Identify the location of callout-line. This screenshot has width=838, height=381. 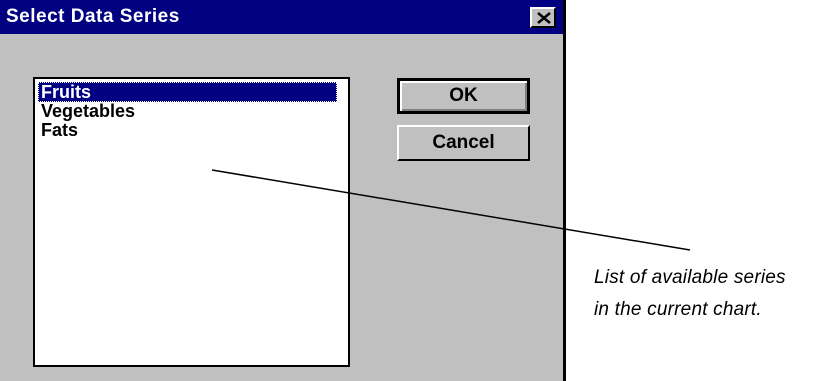
(451, 210).